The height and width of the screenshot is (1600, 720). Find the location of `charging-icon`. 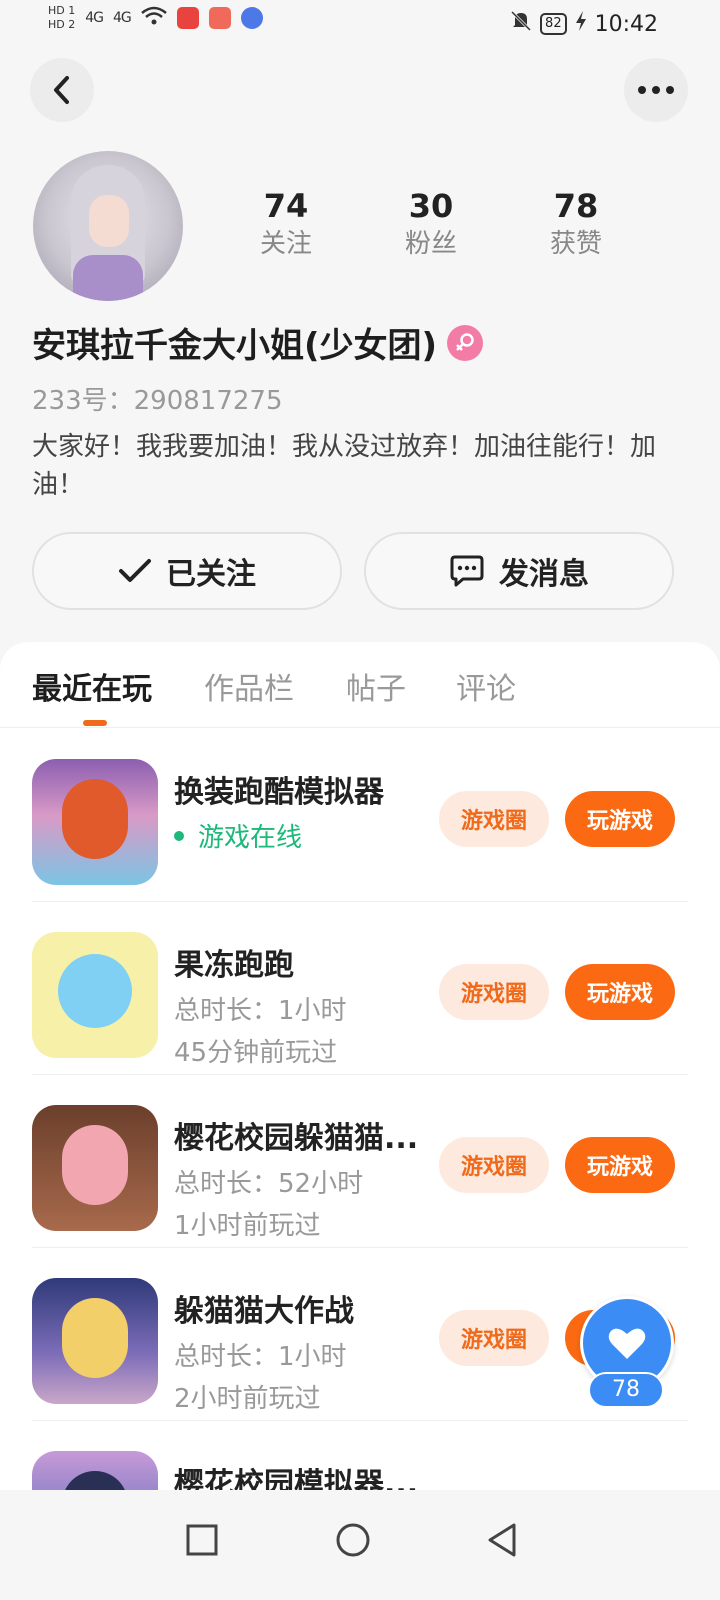

charging-icon is located at coordinates (581, 24).